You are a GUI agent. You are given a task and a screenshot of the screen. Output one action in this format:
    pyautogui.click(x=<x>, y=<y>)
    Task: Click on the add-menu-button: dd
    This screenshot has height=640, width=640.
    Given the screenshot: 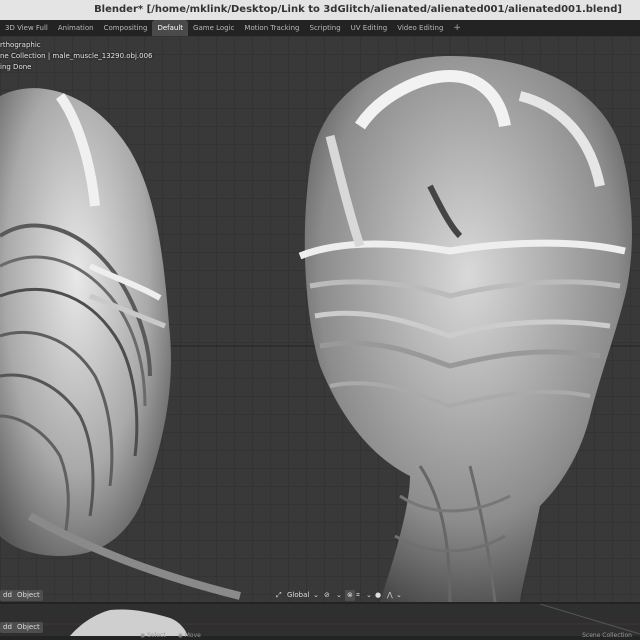 What is the action you would take?
    pyautogui.click(x=7, y=595)
    